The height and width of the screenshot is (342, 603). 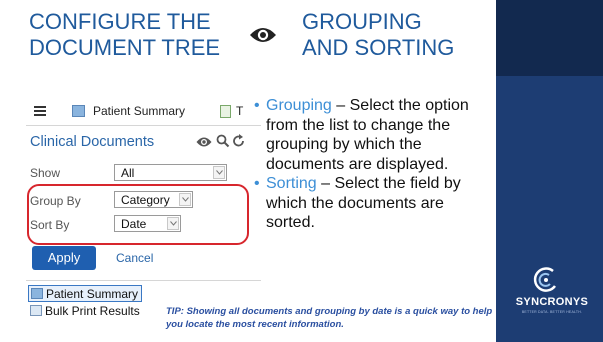 I want to click on slide-title-right: GROUPING AND SORTING, so click(x=392, y=35).